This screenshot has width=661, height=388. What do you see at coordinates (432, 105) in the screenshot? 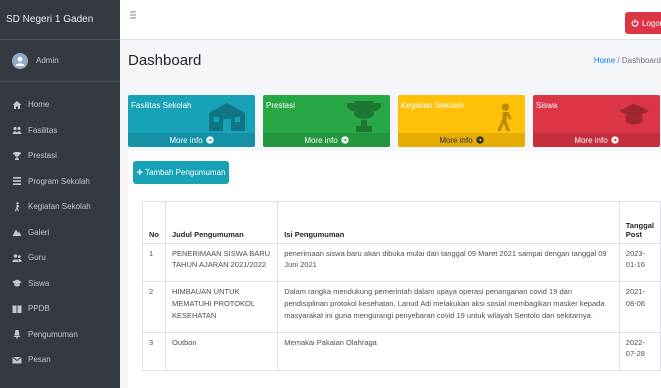
I see `box-label: Kegiatan Sekolah` at bounding box center [432, 105].